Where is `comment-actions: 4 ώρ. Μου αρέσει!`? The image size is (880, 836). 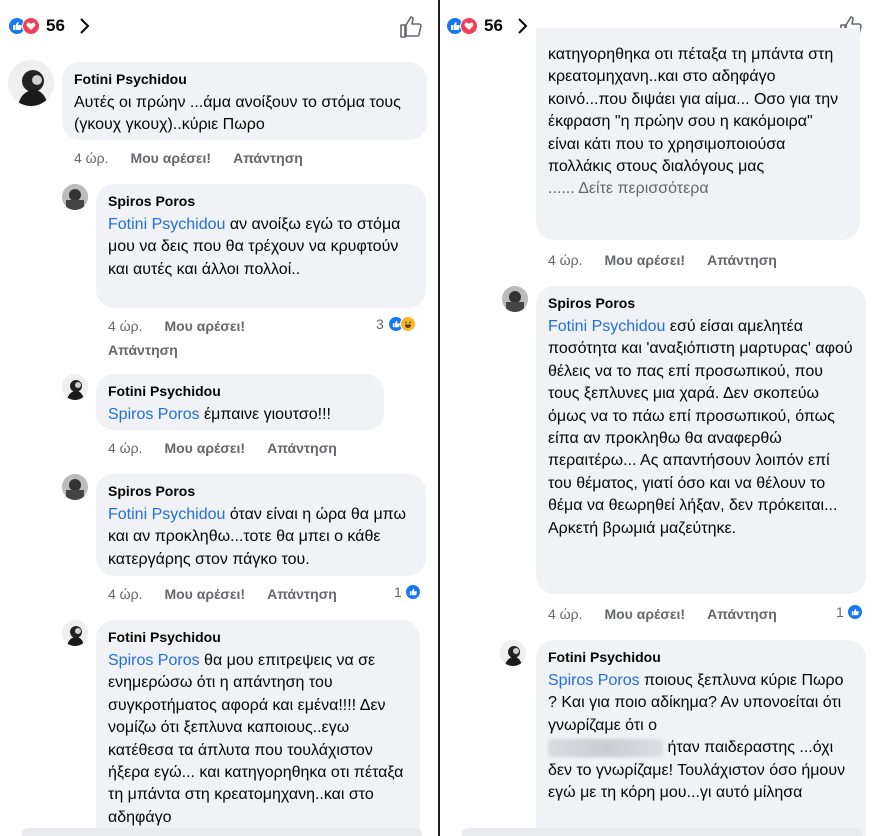
comment-actions: 4 ώρ. Μου αρέσει! is located at coordinates (176, 326).